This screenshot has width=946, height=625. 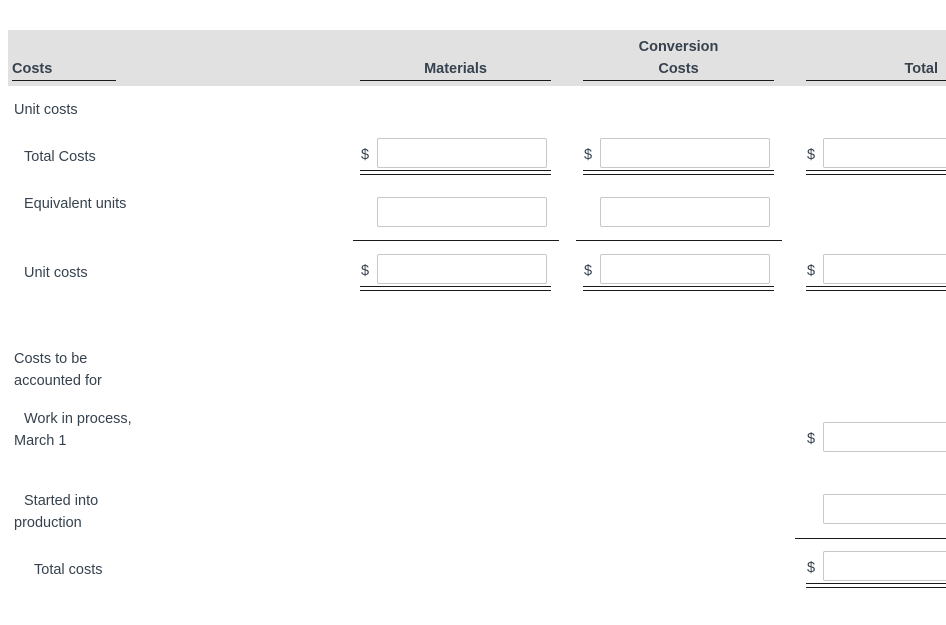 I want to click on input-started-into-production-total, so click(x=884, y=509).